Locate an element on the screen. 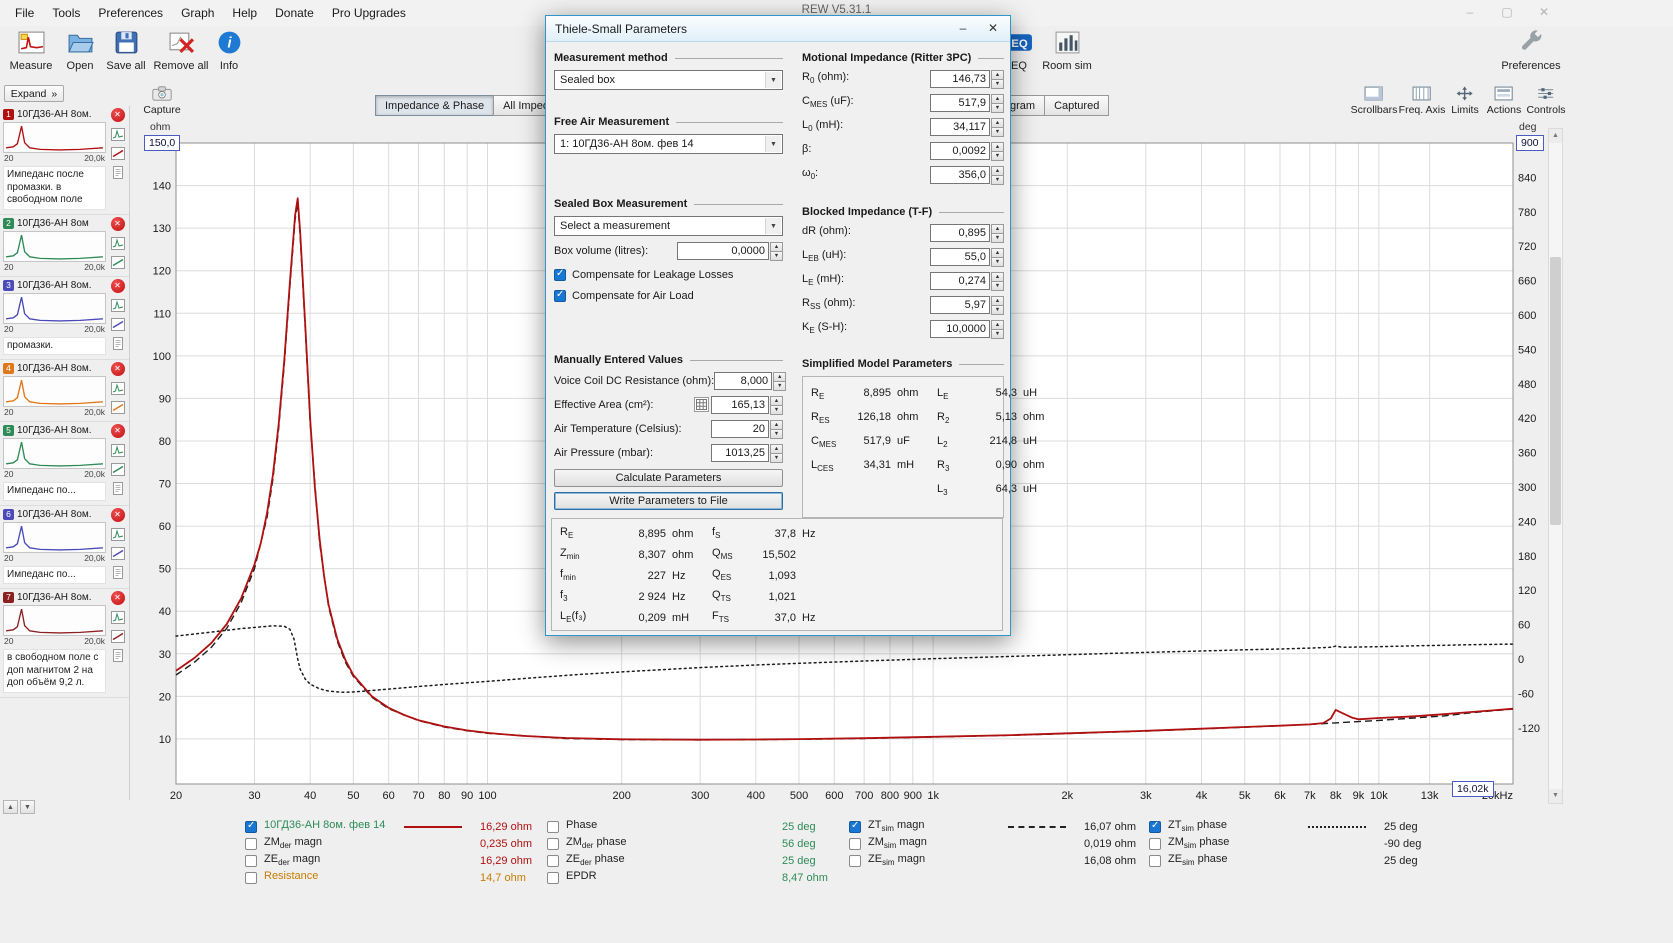 The height and width of the screenshot is (943, 1673). room-sim-button: Room sim is located at coordinates (1067, 50).